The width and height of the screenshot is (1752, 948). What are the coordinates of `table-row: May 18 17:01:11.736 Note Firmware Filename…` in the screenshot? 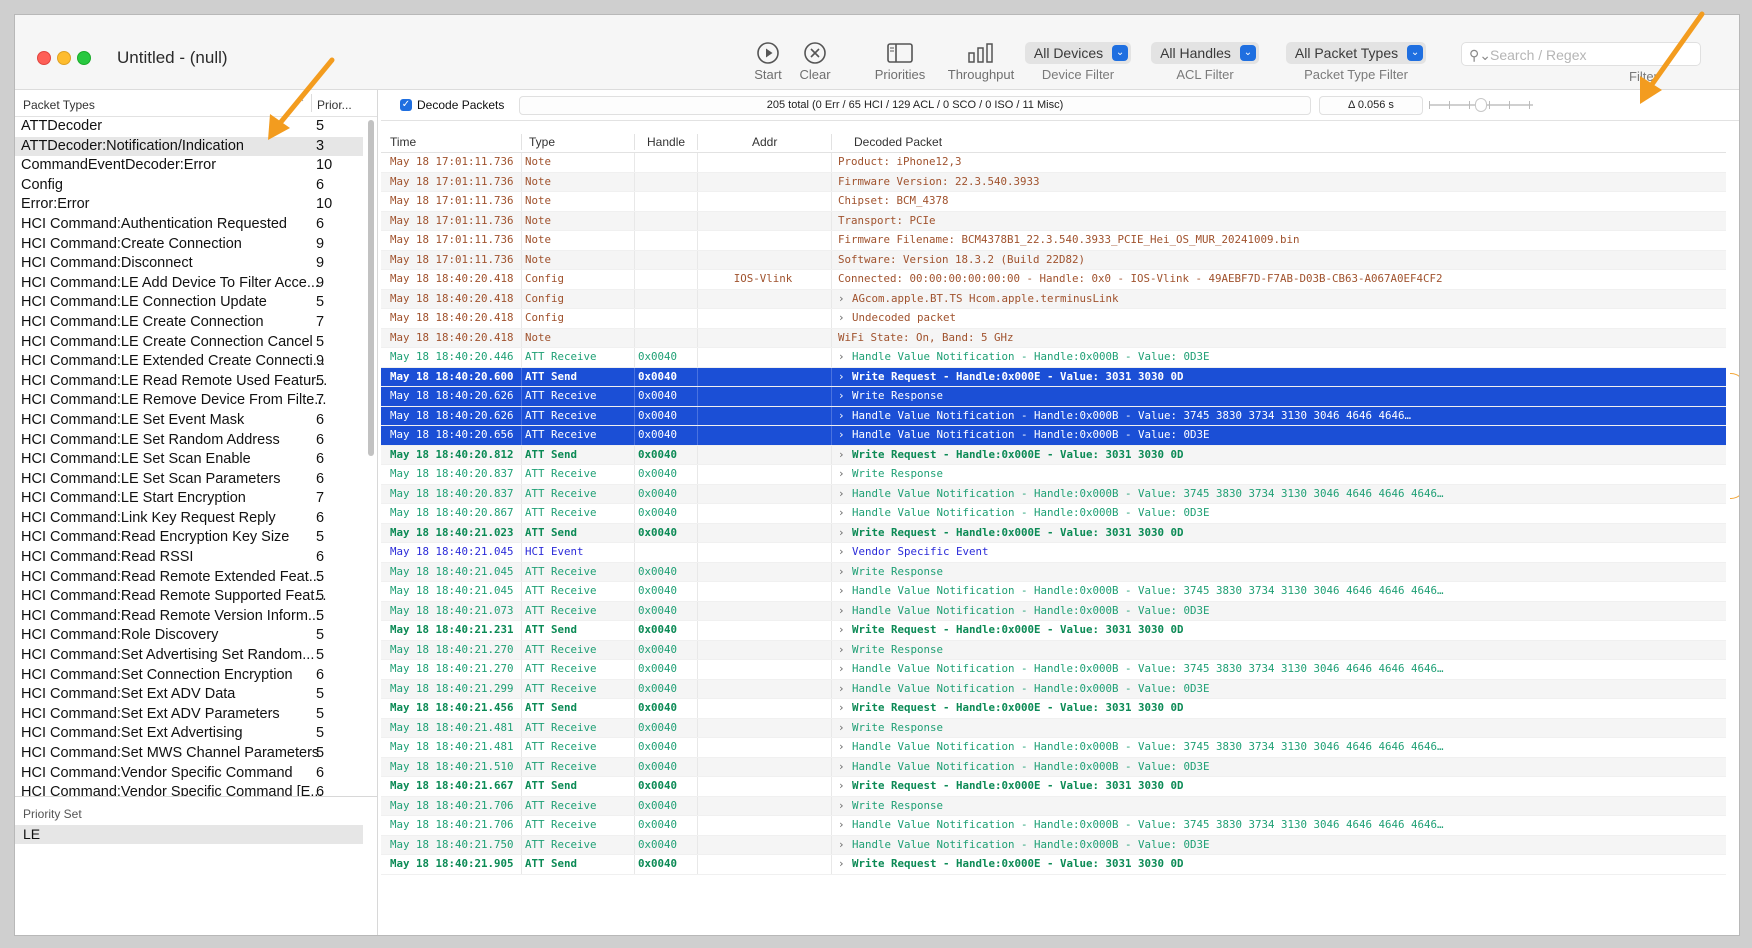 It's located at (1053, 241).